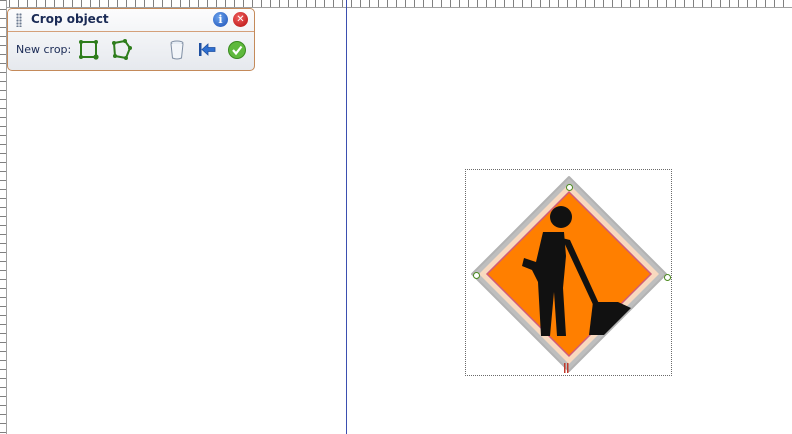 The height and width of the screenshot is (434, 792). Describe the element at coordinates (3, 217) in the screenshot. I see `vertical-ruler` at that location.